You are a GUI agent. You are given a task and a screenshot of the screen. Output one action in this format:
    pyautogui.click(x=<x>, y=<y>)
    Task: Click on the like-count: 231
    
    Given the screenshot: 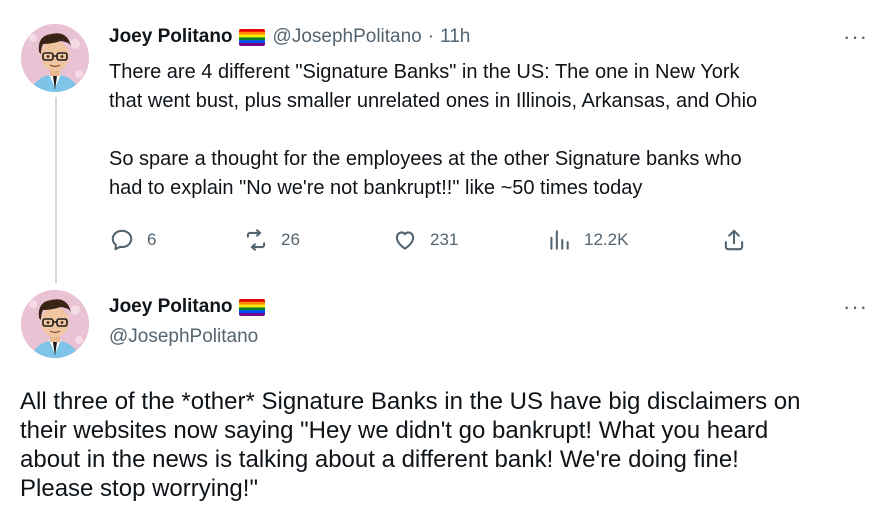 What is the action you would take?
    pyautogui.click(x=444, y=239)
    